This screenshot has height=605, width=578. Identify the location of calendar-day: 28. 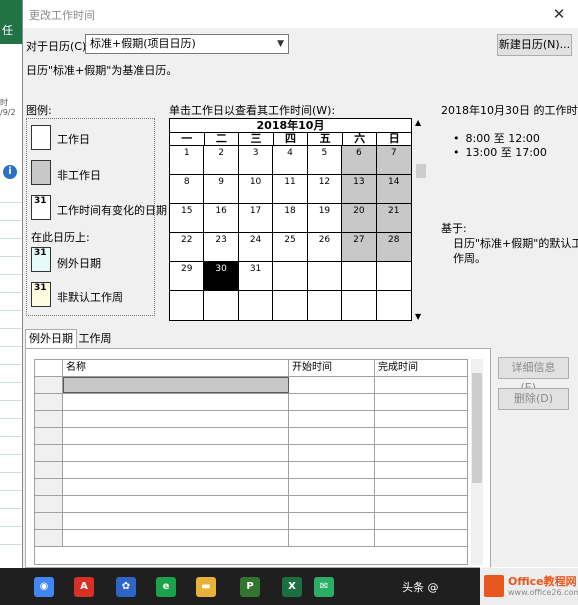
(393, 247).